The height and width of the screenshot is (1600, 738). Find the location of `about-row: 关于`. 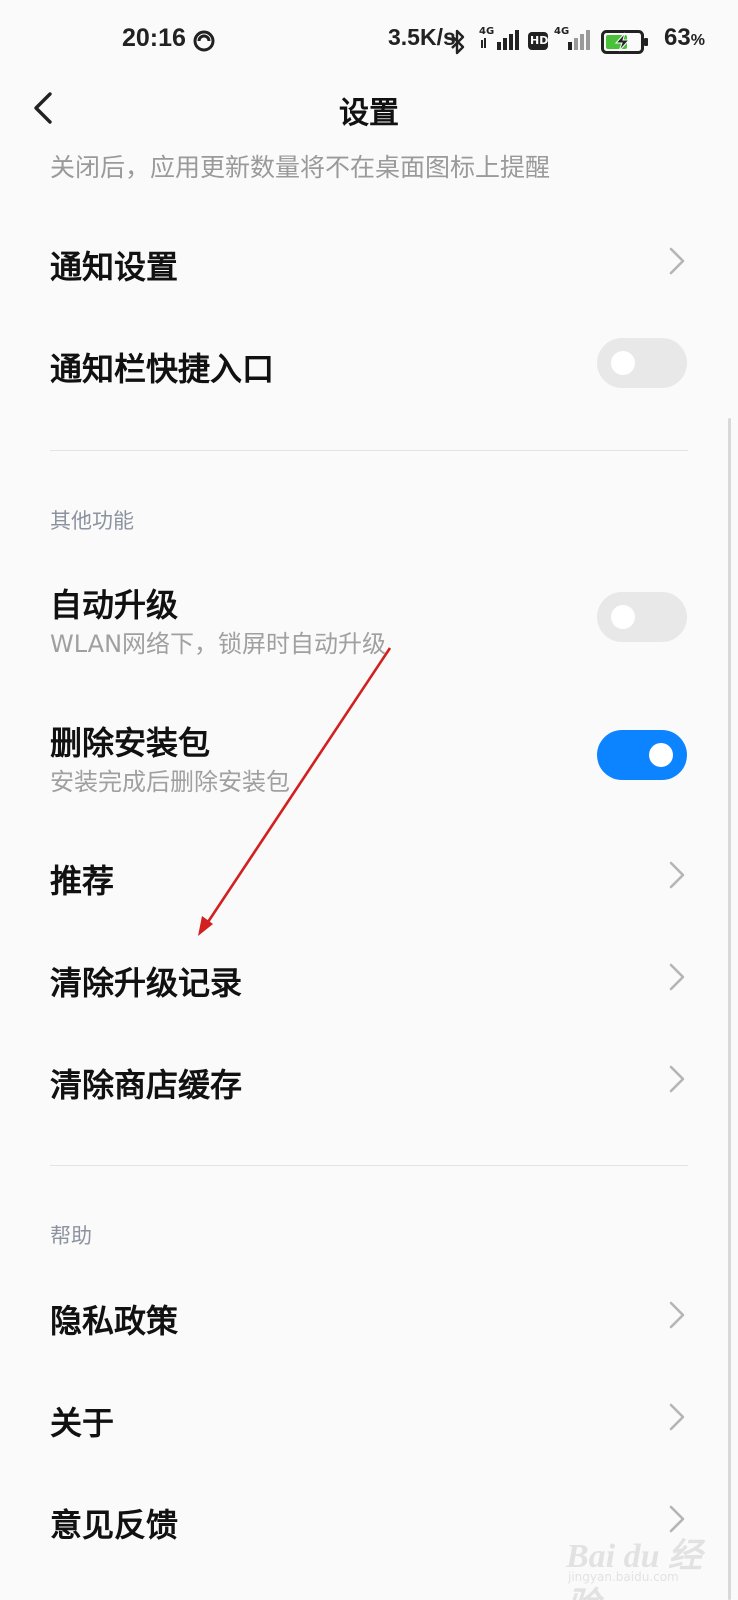

about-row: 关于 is located at coordinates (369, 1417).